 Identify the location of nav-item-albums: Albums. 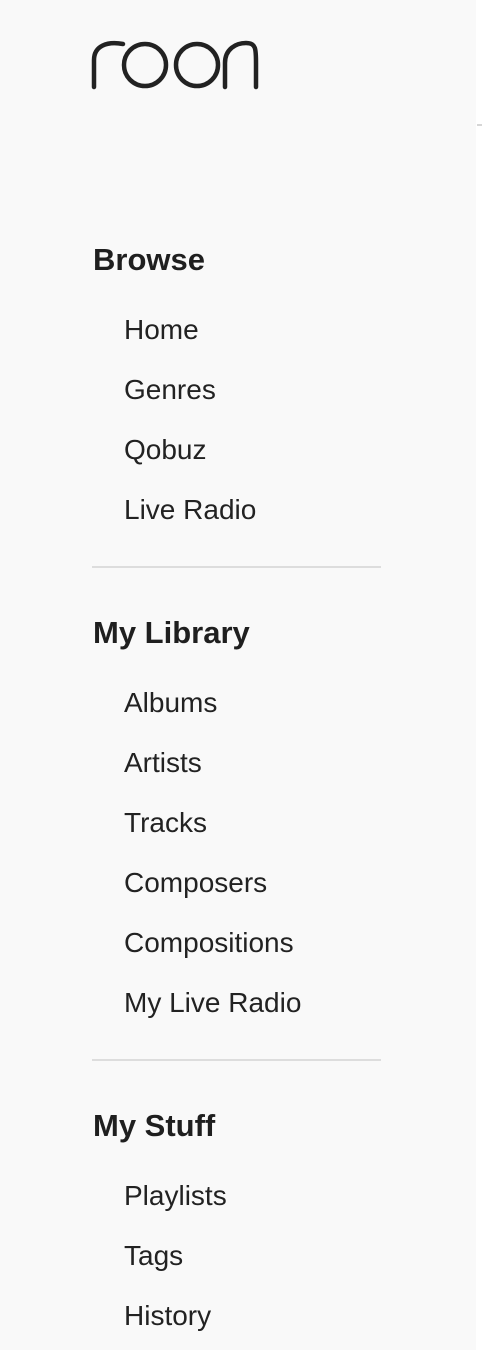
(170, 703).